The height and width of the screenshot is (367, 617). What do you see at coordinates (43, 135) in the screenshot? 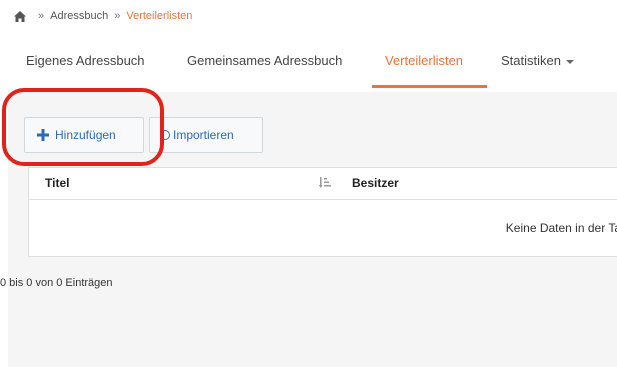
I see `plus-icon` at bounding box center [43, 135].